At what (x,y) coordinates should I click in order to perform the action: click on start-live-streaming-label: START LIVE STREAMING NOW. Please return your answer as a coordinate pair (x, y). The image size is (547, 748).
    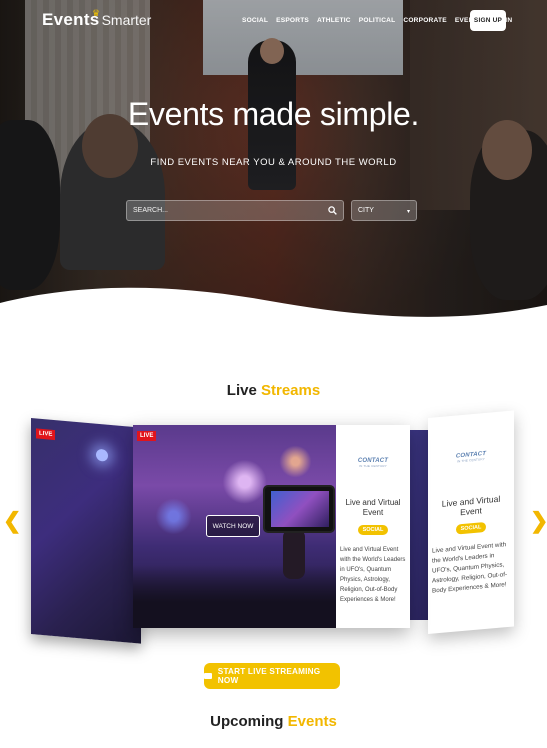
    Looking at the image, I should click on (269, 676).